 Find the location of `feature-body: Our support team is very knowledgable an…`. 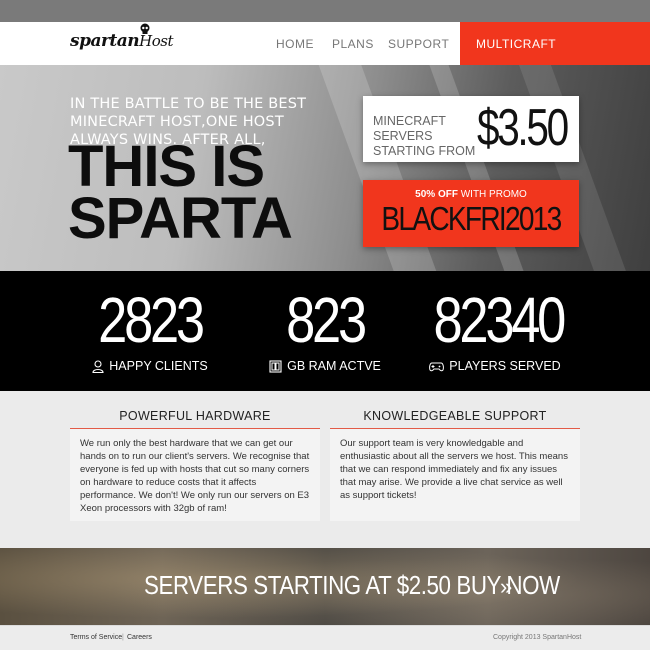

feature-body: Our support team is very knowledgable an… is located at coordinates (455, 475).